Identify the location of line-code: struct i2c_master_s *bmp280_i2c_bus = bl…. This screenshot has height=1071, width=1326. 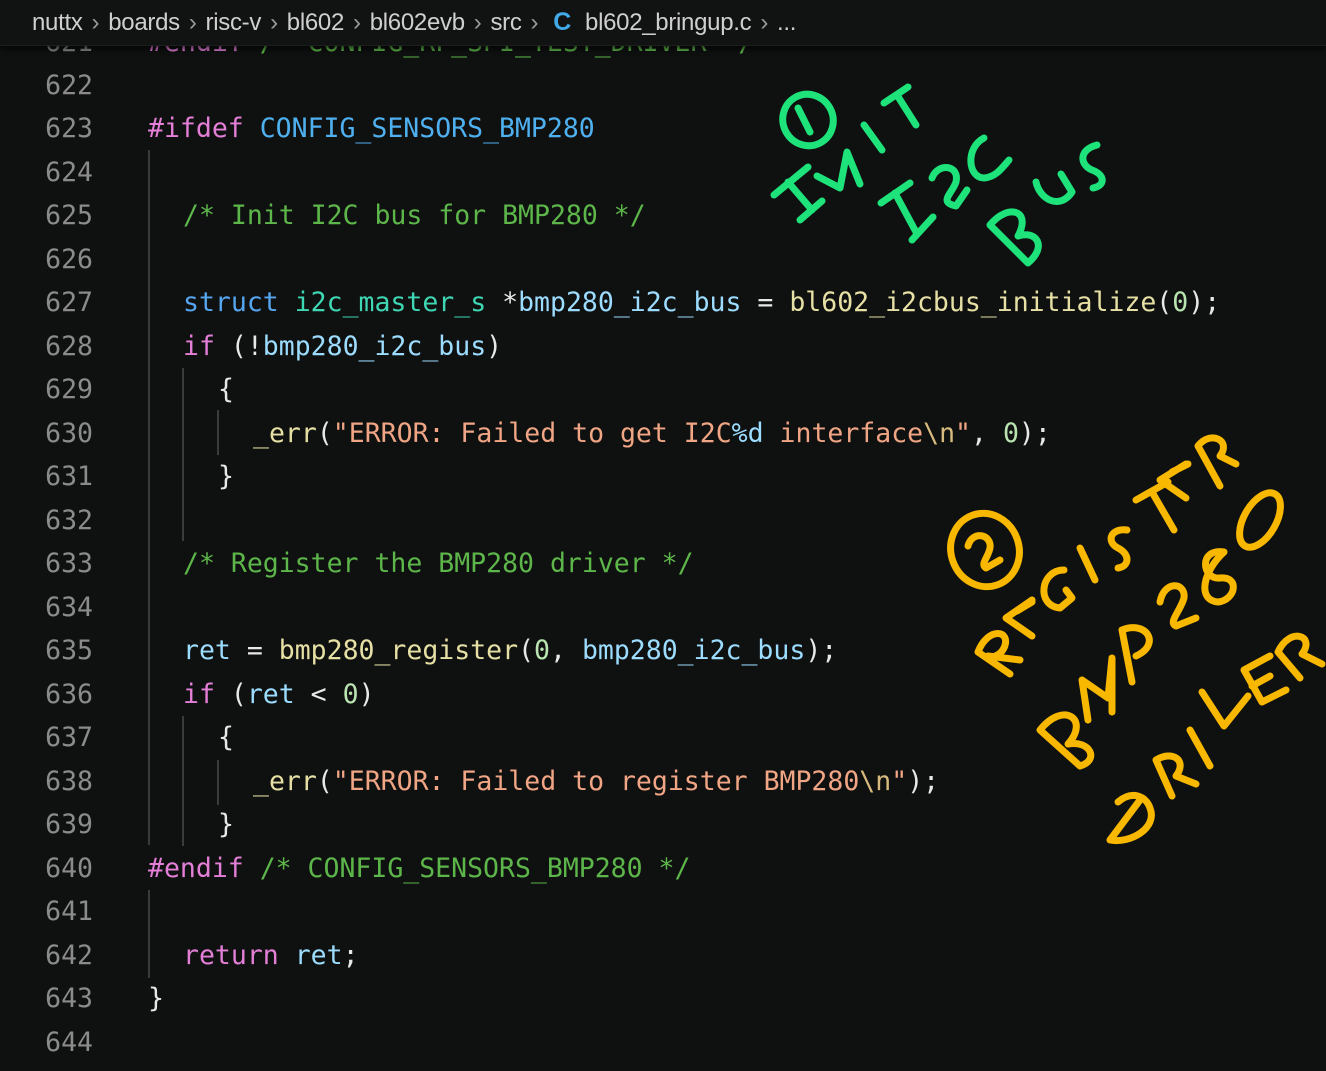
(702, 303).